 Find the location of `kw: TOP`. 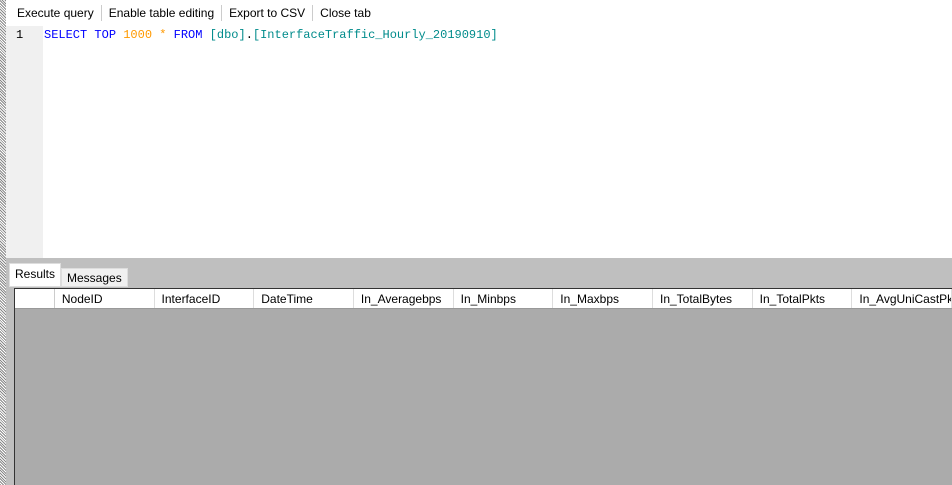

kw: TOP is located at coordinates (105, 35).